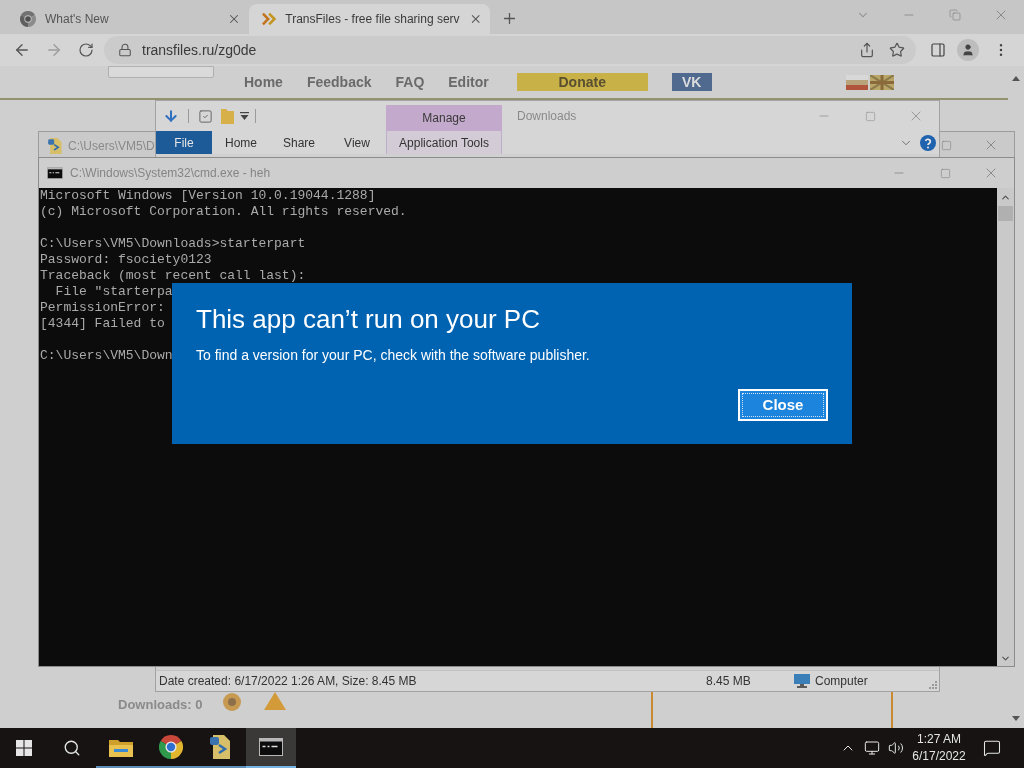  Describe the element at coordinates (468, 82) in the screenshot. I see `nav-link: Editor` at that location.